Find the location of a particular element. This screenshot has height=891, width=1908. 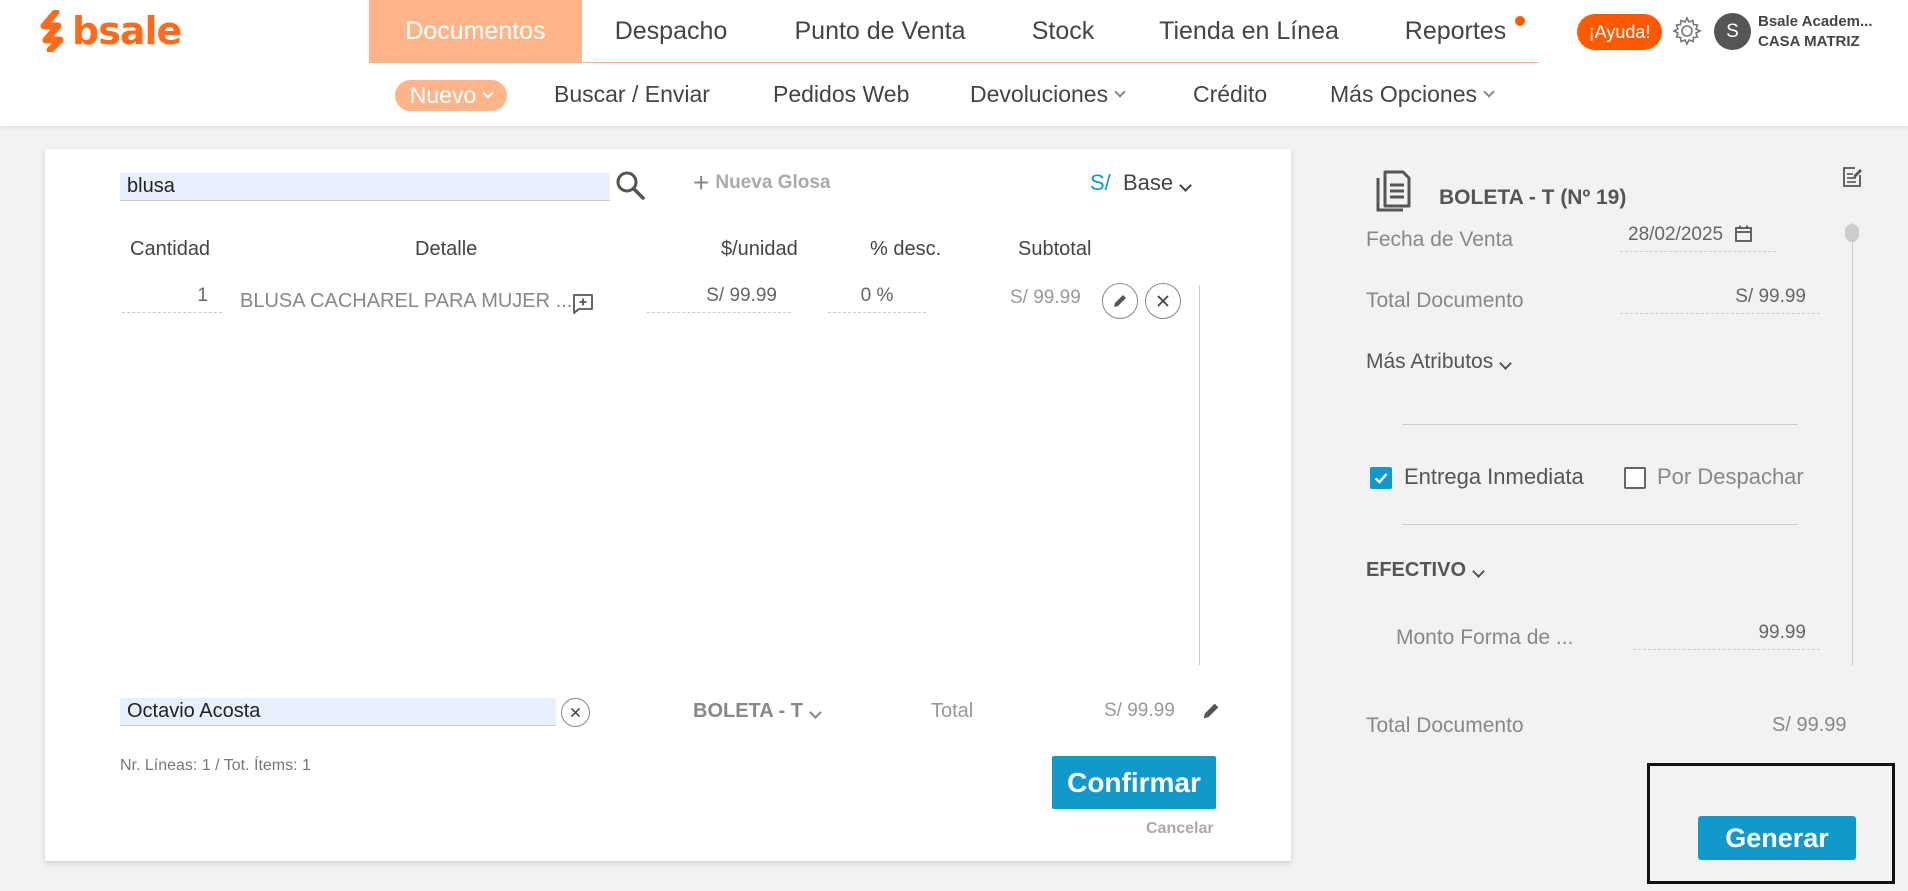

discount-field: 0 % is located at coordinates (877, 299).